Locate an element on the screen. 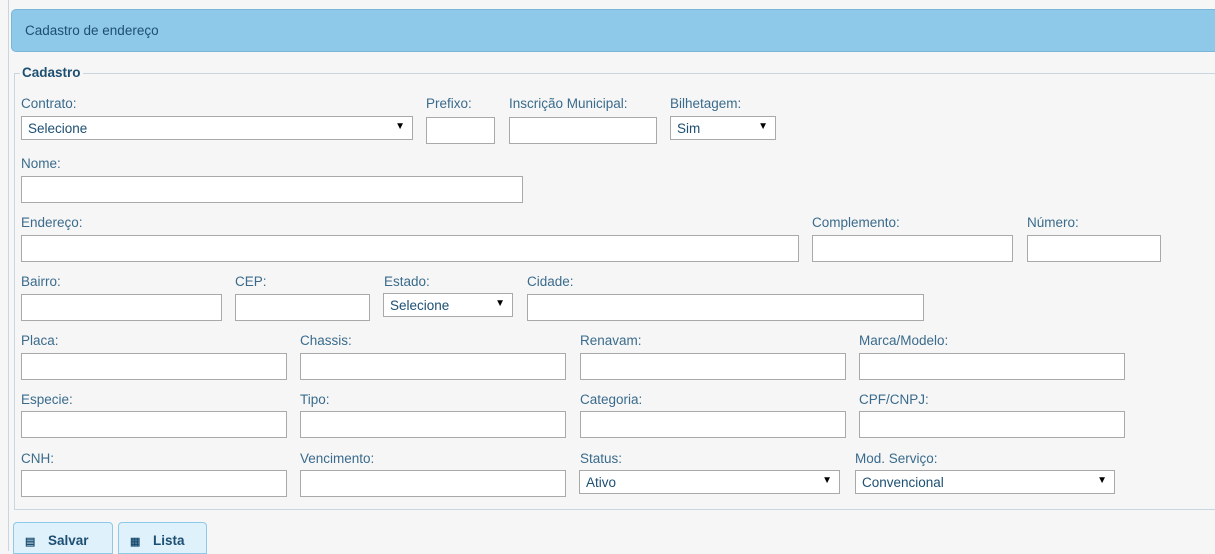 Image resolution: width=1215 pixels, height=554 pixels. tipo-input is located at coordinates (433, 424).